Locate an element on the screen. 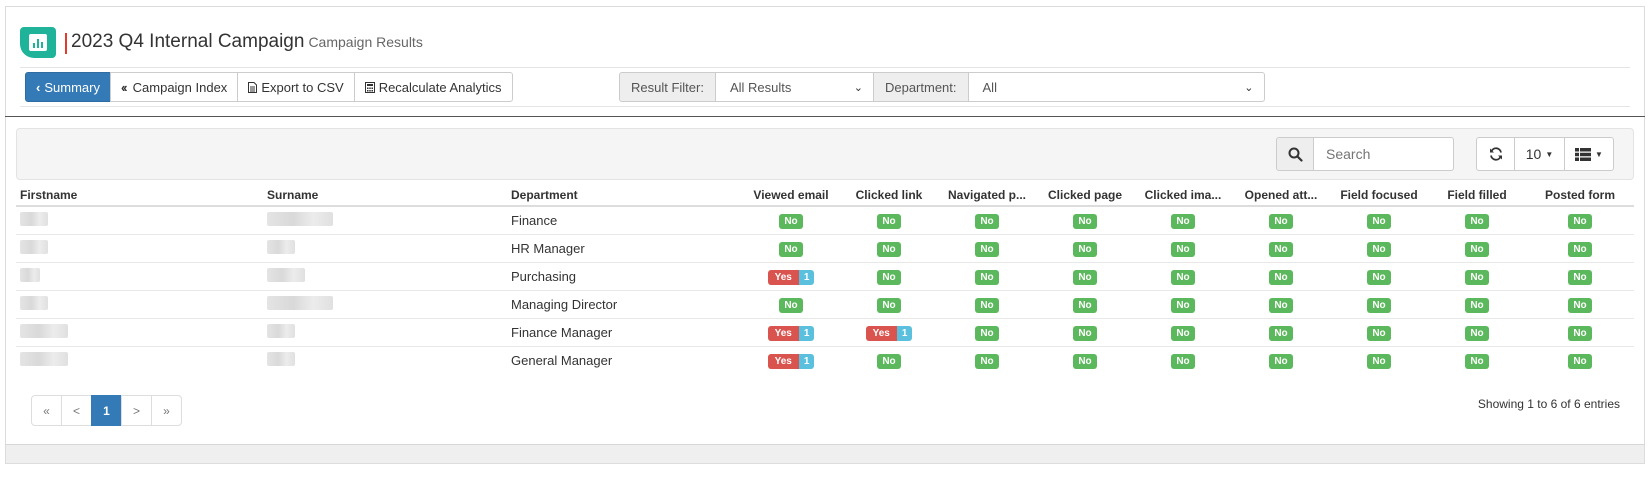 This screenshot has width=1652, height=481. caret-down-icon: ▼ is located at coordinates (1599, 154).